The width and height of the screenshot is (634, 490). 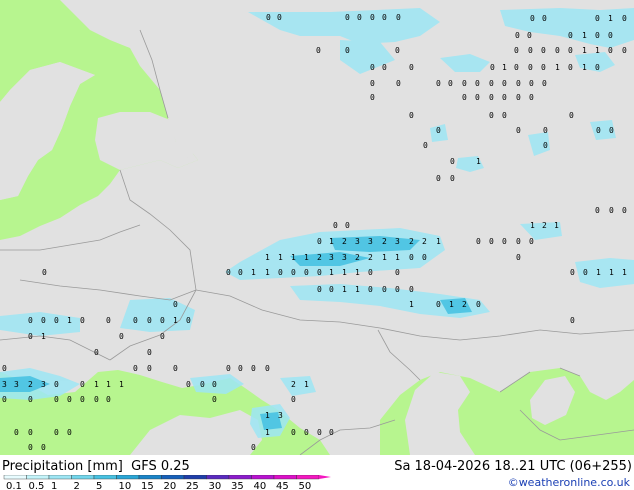 What do you see at coordinates (170, 485) in the screenshot?
I see `scale-label: 20` at bounding box center [170, 485].